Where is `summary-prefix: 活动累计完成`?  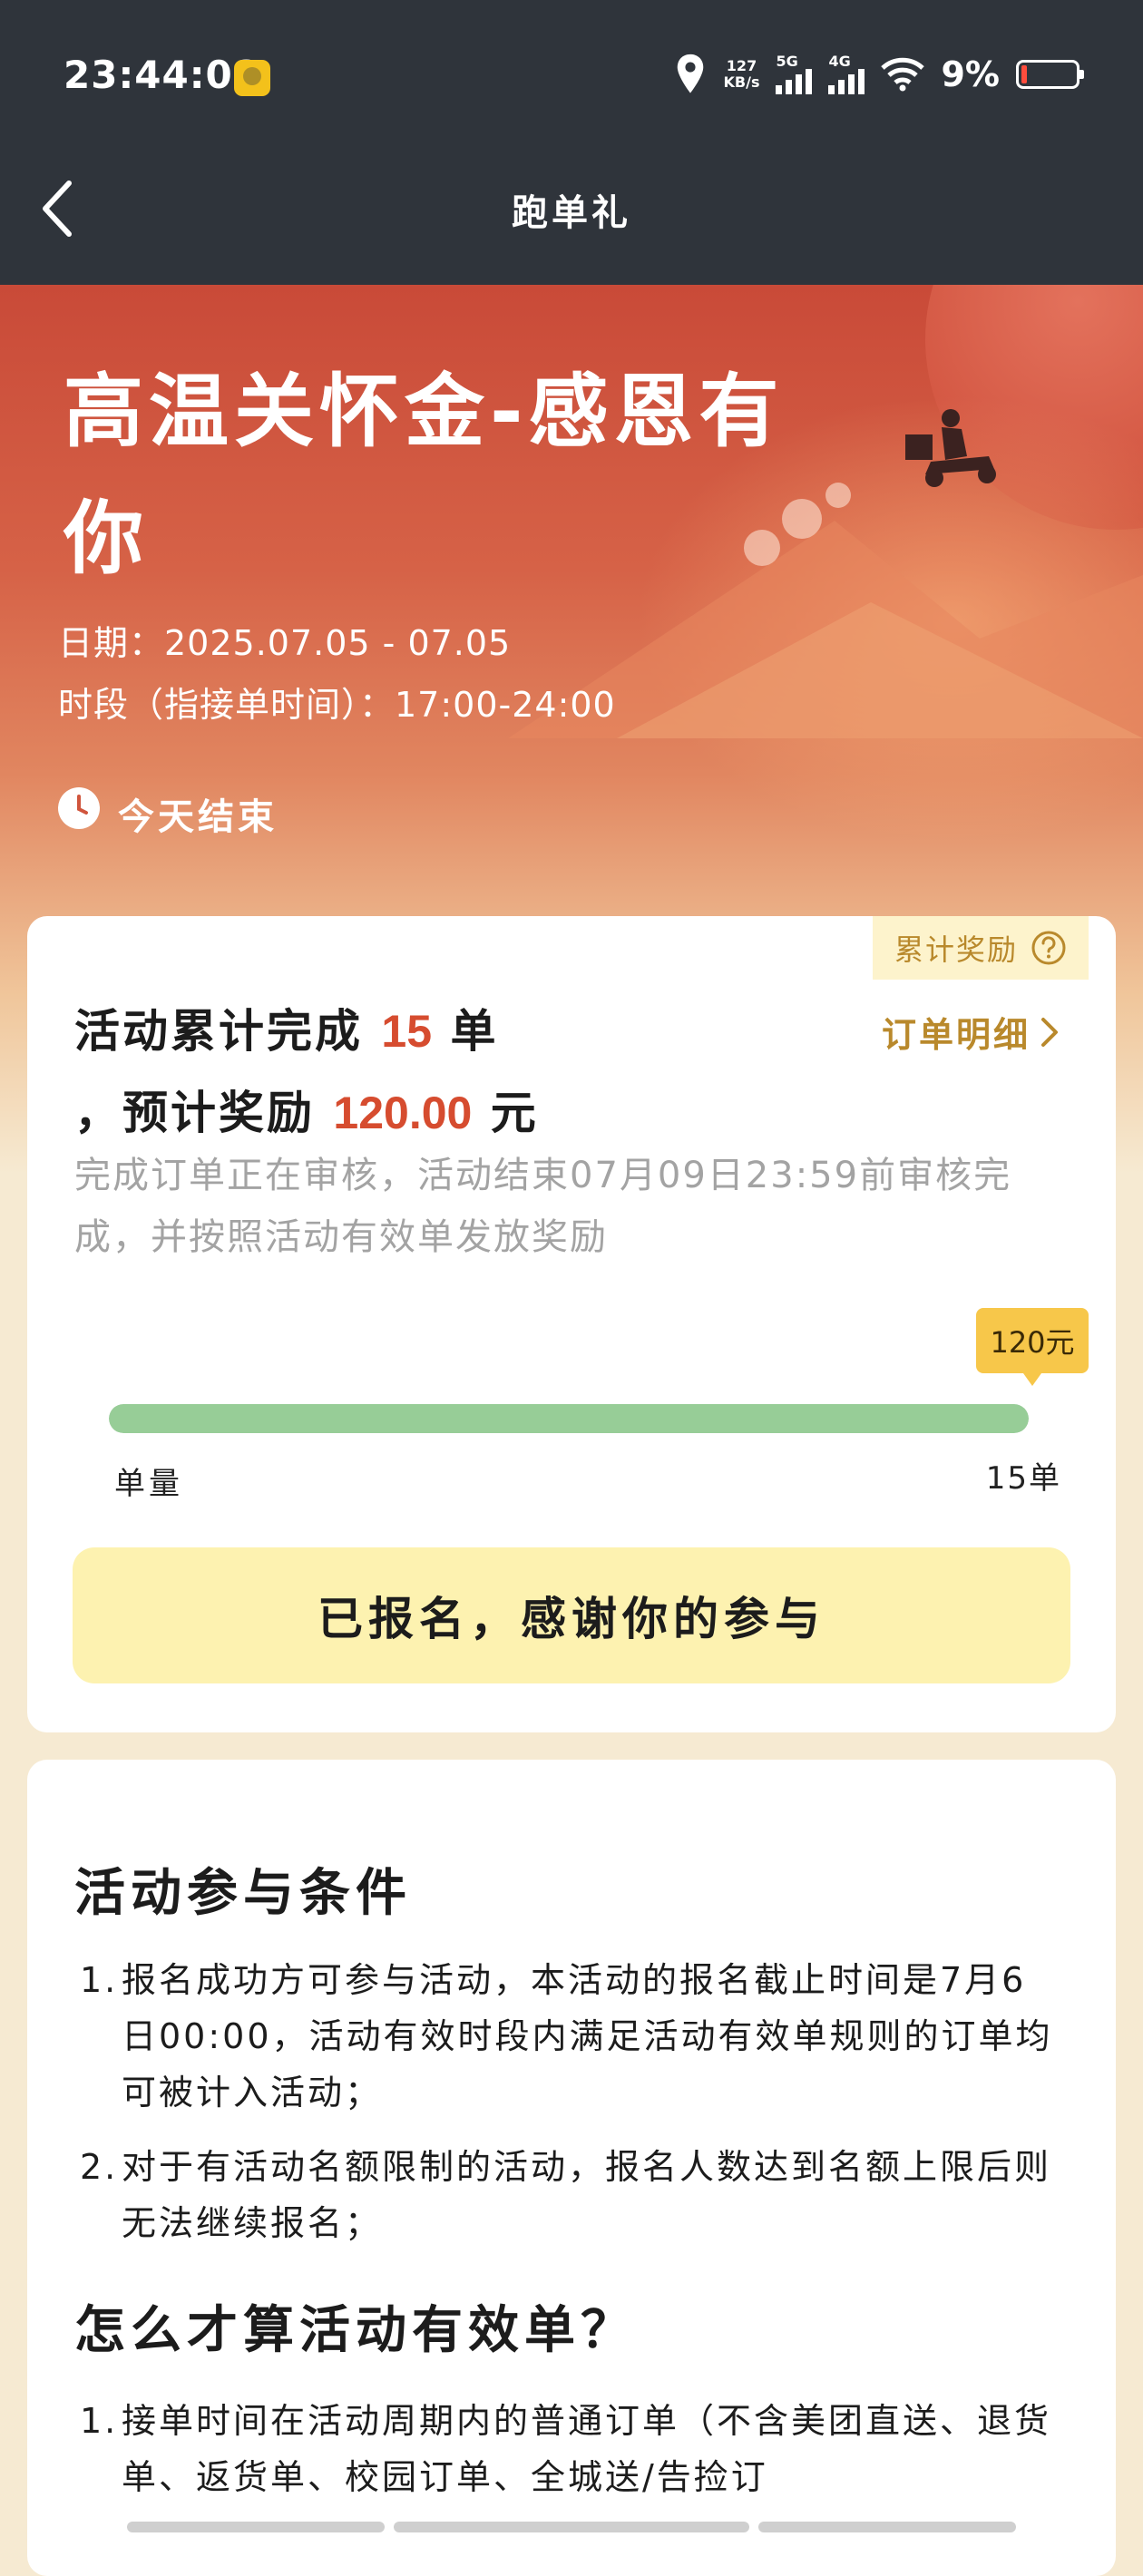 summary-prefix: 活动累计完成 is located at coordinates (218, 1031).